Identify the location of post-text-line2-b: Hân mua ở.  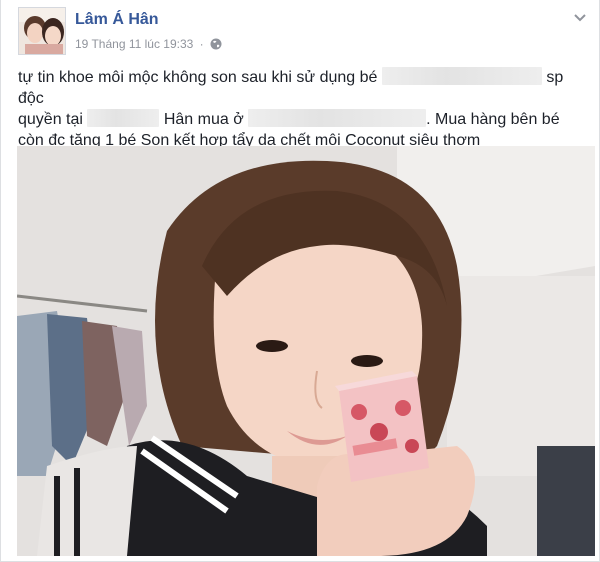
(203, 119).